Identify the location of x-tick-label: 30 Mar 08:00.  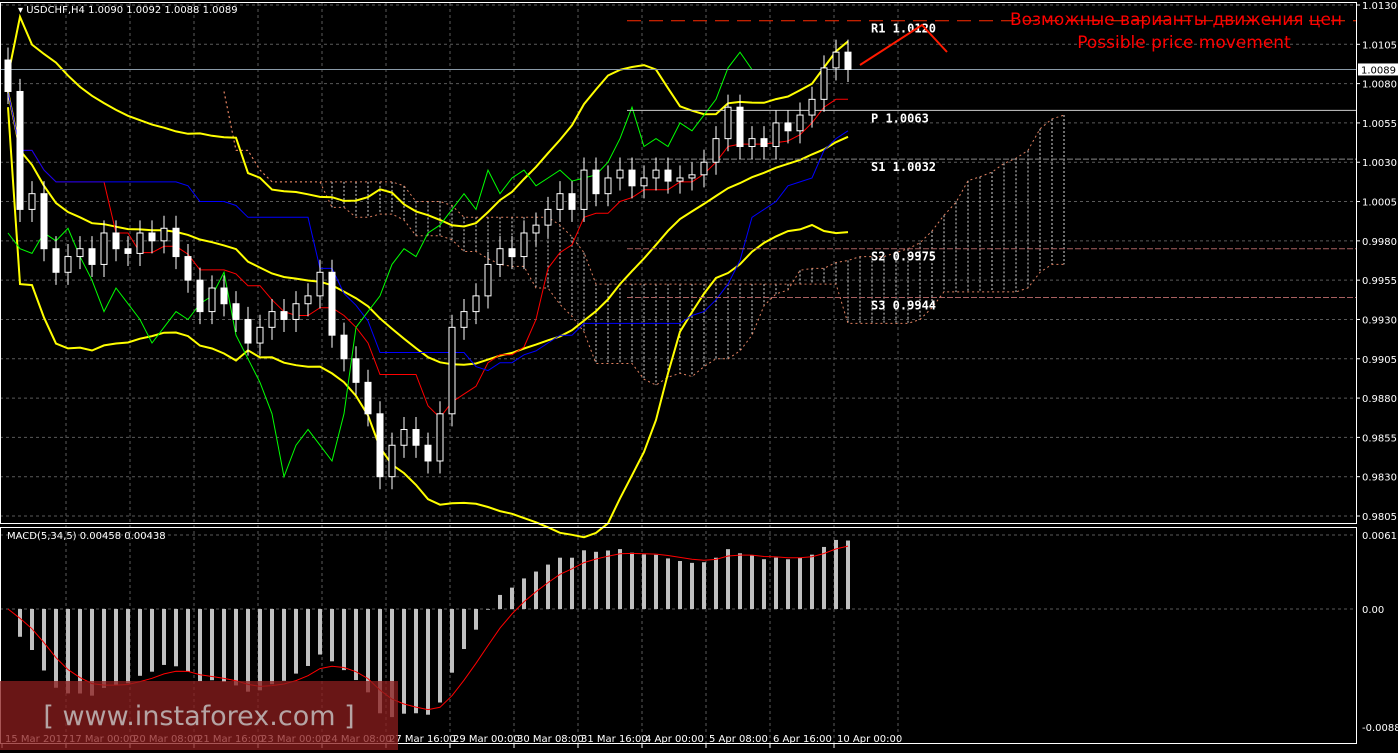
(550, 739).